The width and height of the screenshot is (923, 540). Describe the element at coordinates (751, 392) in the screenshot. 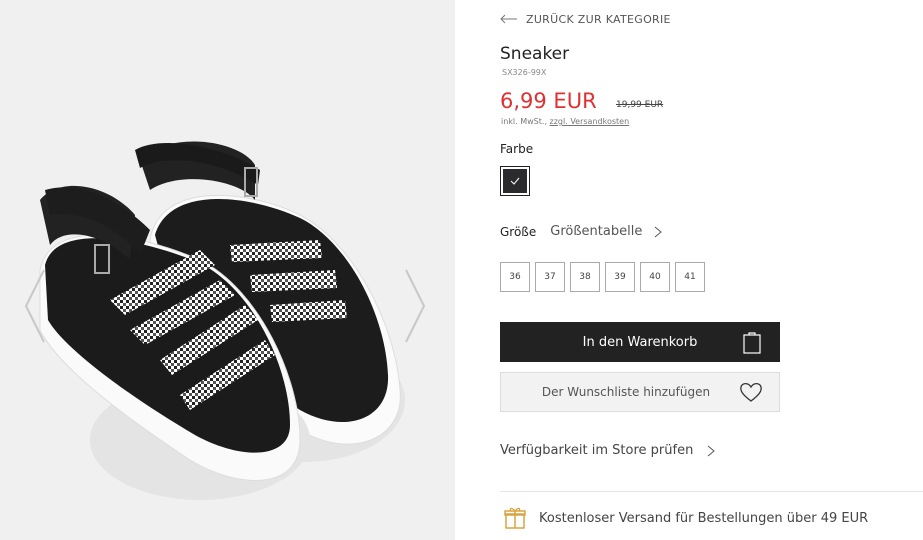

I see `heart-icon` at that location.